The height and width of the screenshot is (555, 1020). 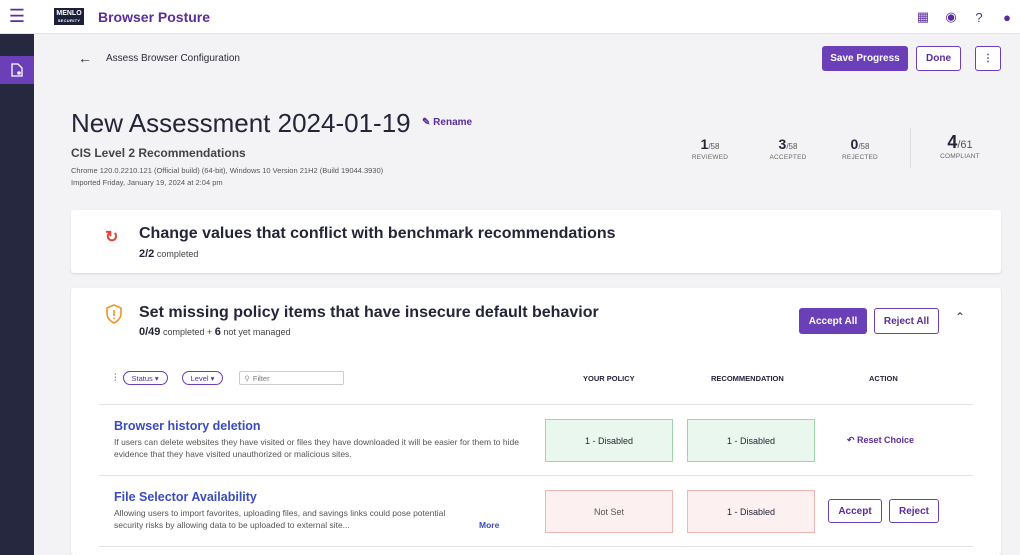 I want to click on accept-button: Accept, so click(x=855, y=511).